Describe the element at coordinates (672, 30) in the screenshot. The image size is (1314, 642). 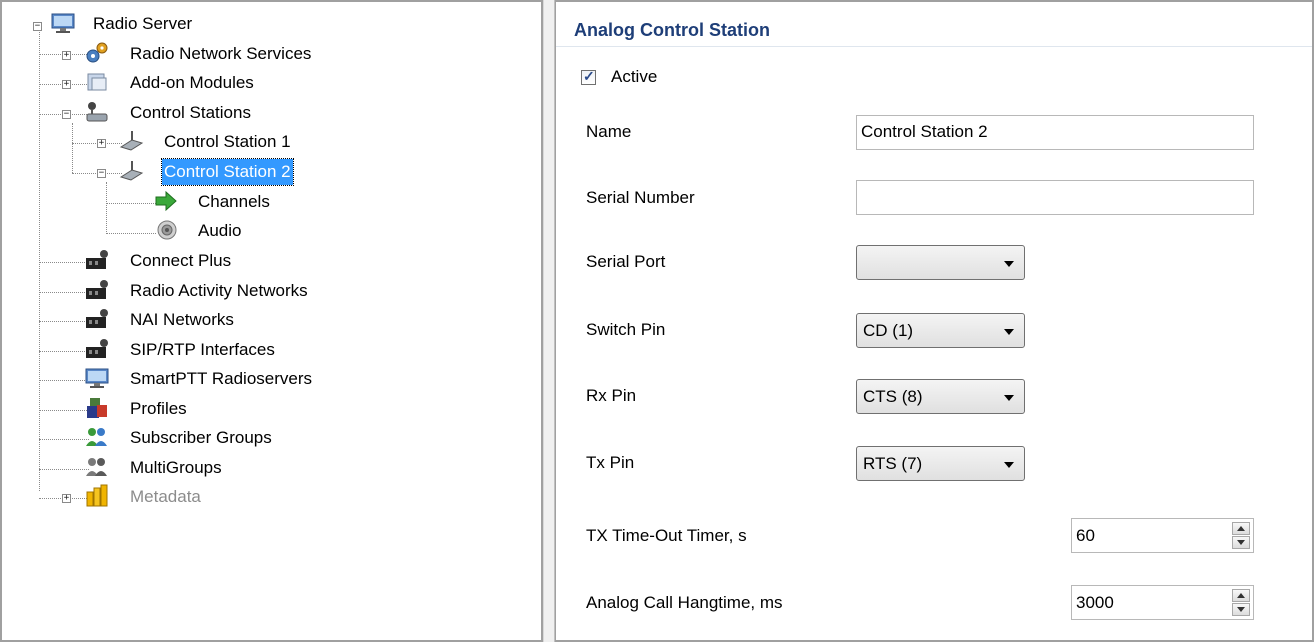
I see `panel-title: Analog Control Station` at that location.